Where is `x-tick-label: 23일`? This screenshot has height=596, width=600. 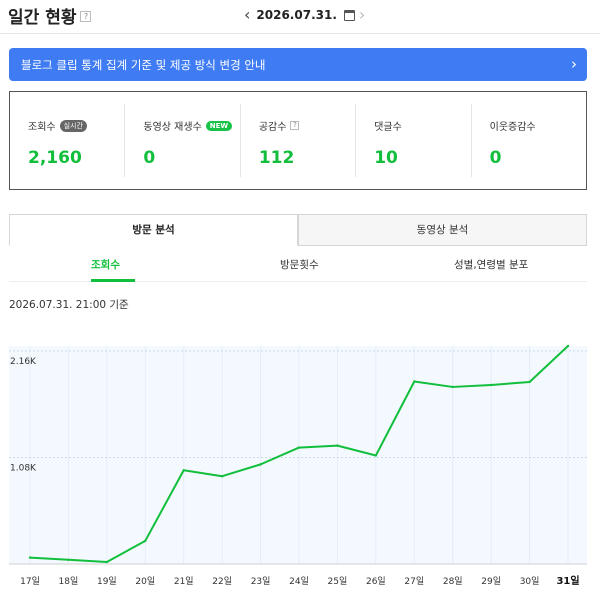
x-tick-label: 23일 is located at coordinates (261, 581).